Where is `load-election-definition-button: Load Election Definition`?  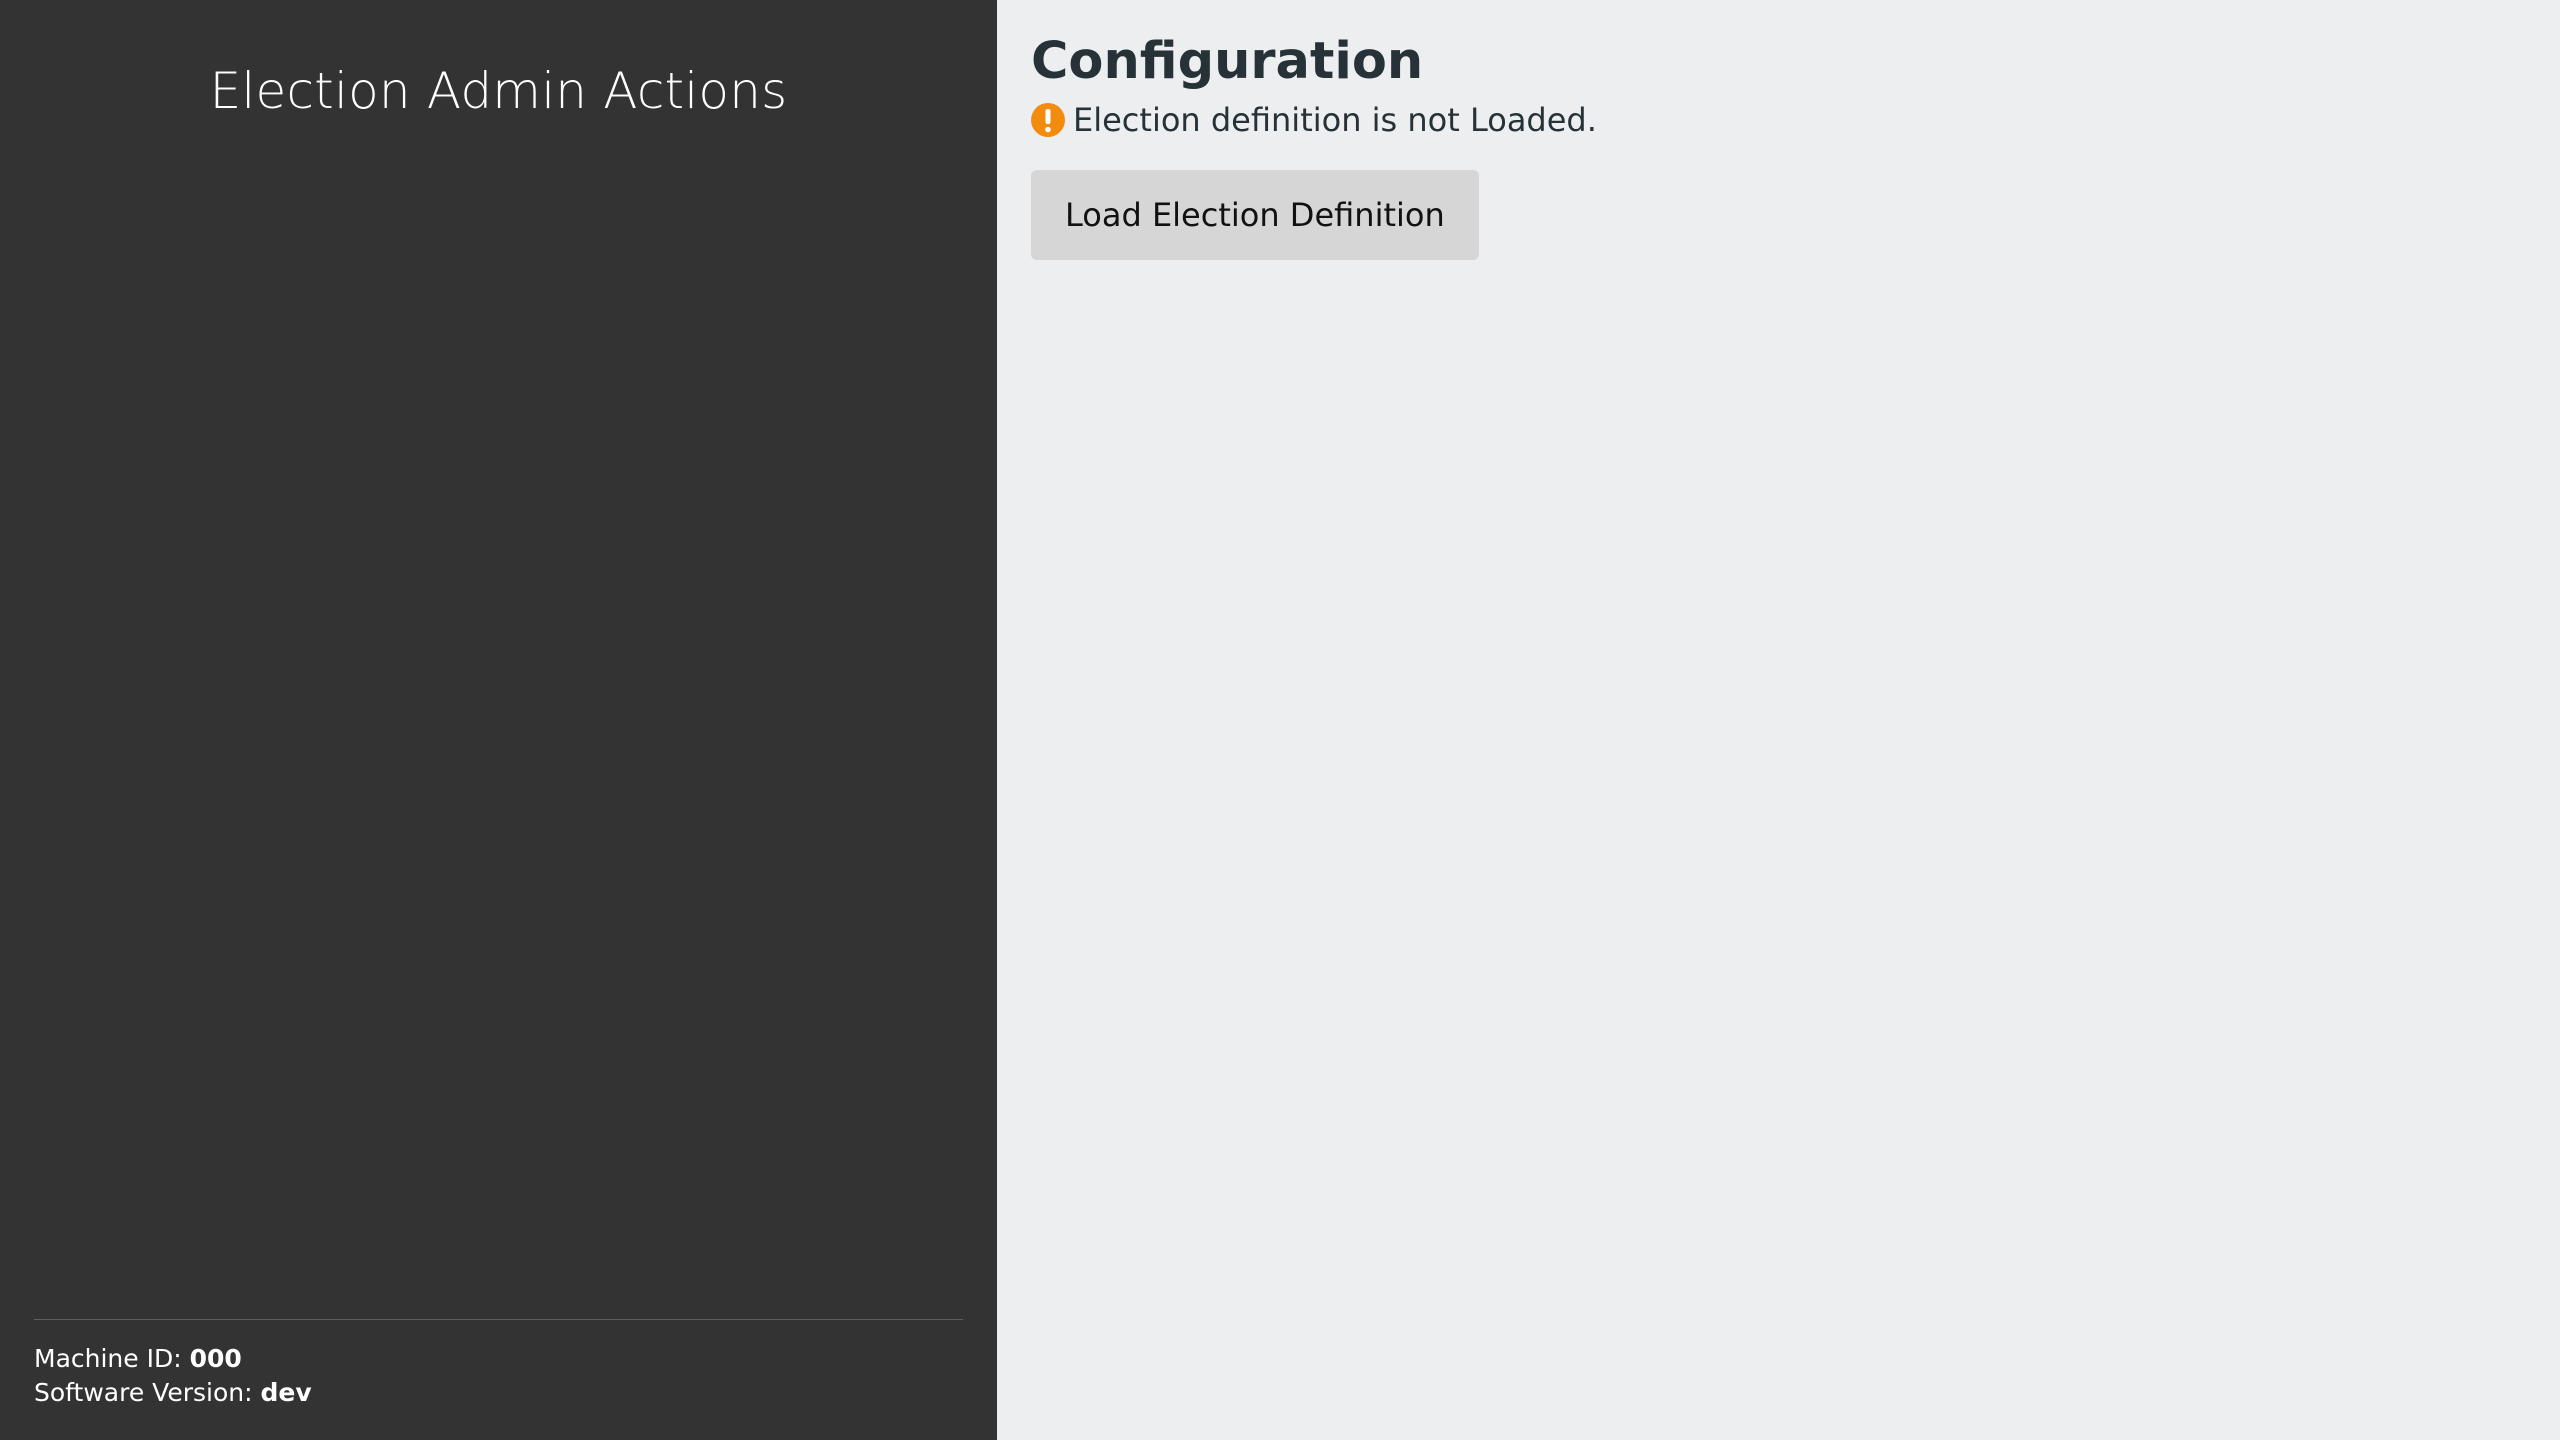
load-election-definition-button: Load Election Definition is located at coordinates (1255, 215).